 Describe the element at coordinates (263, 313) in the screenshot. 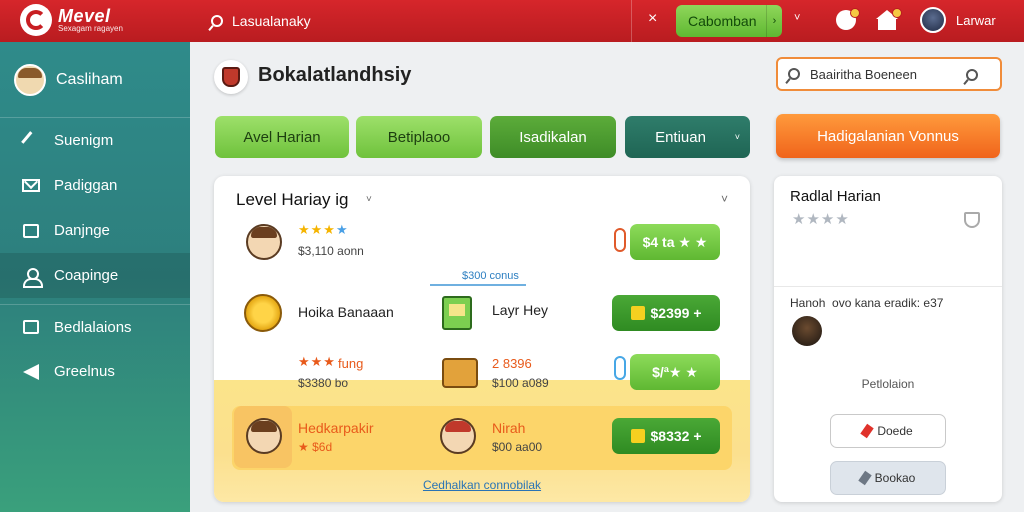

I see `coin-icon` at that location.